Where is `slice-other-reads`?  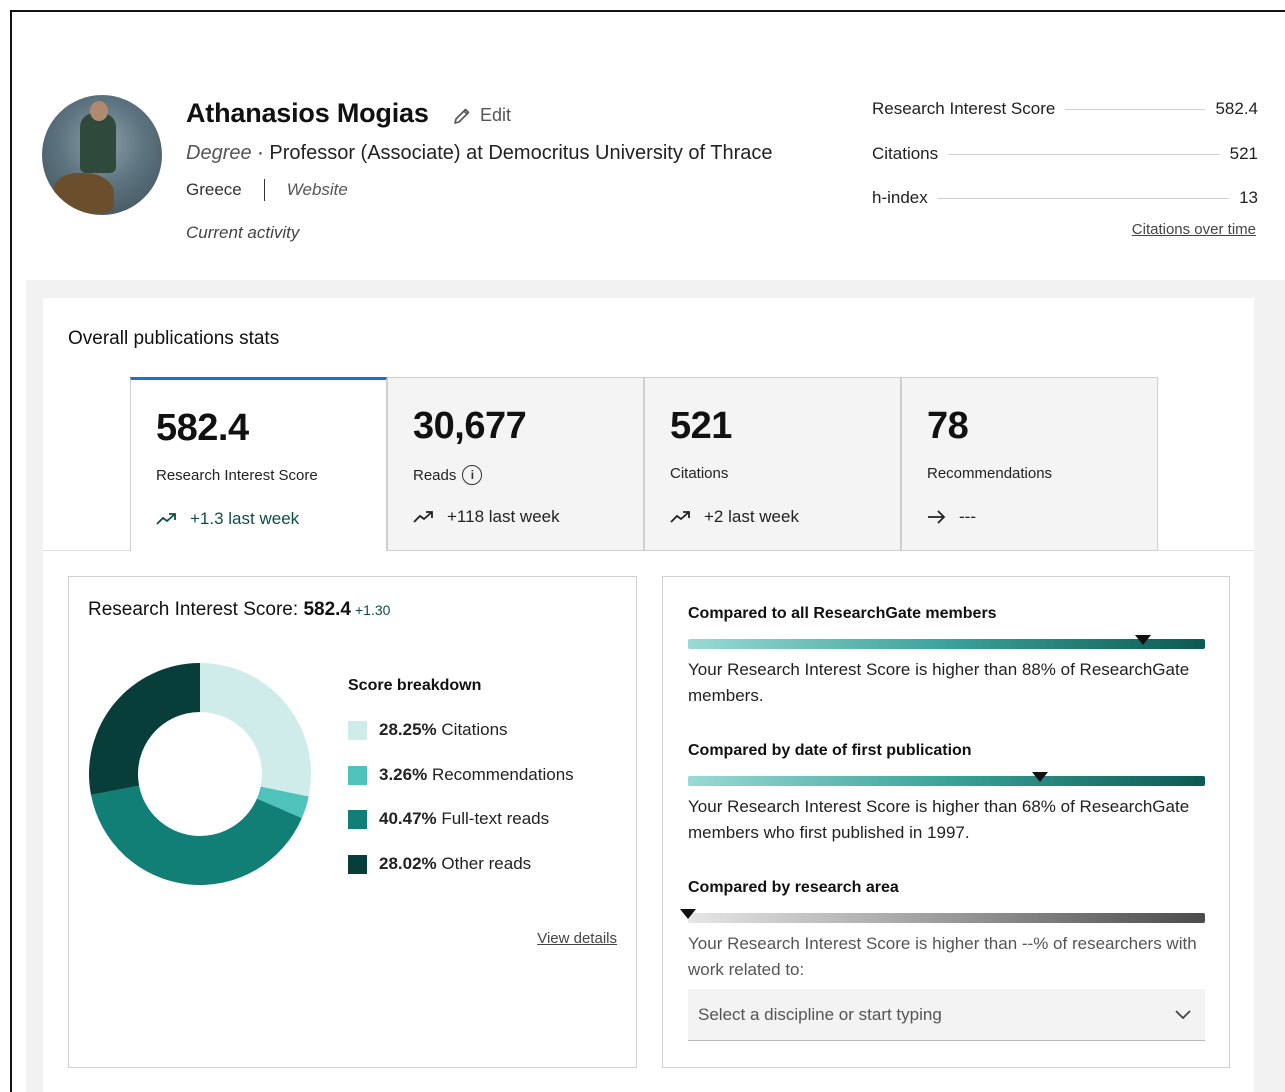 slice-other-reads is located at coordinates (144, 729).